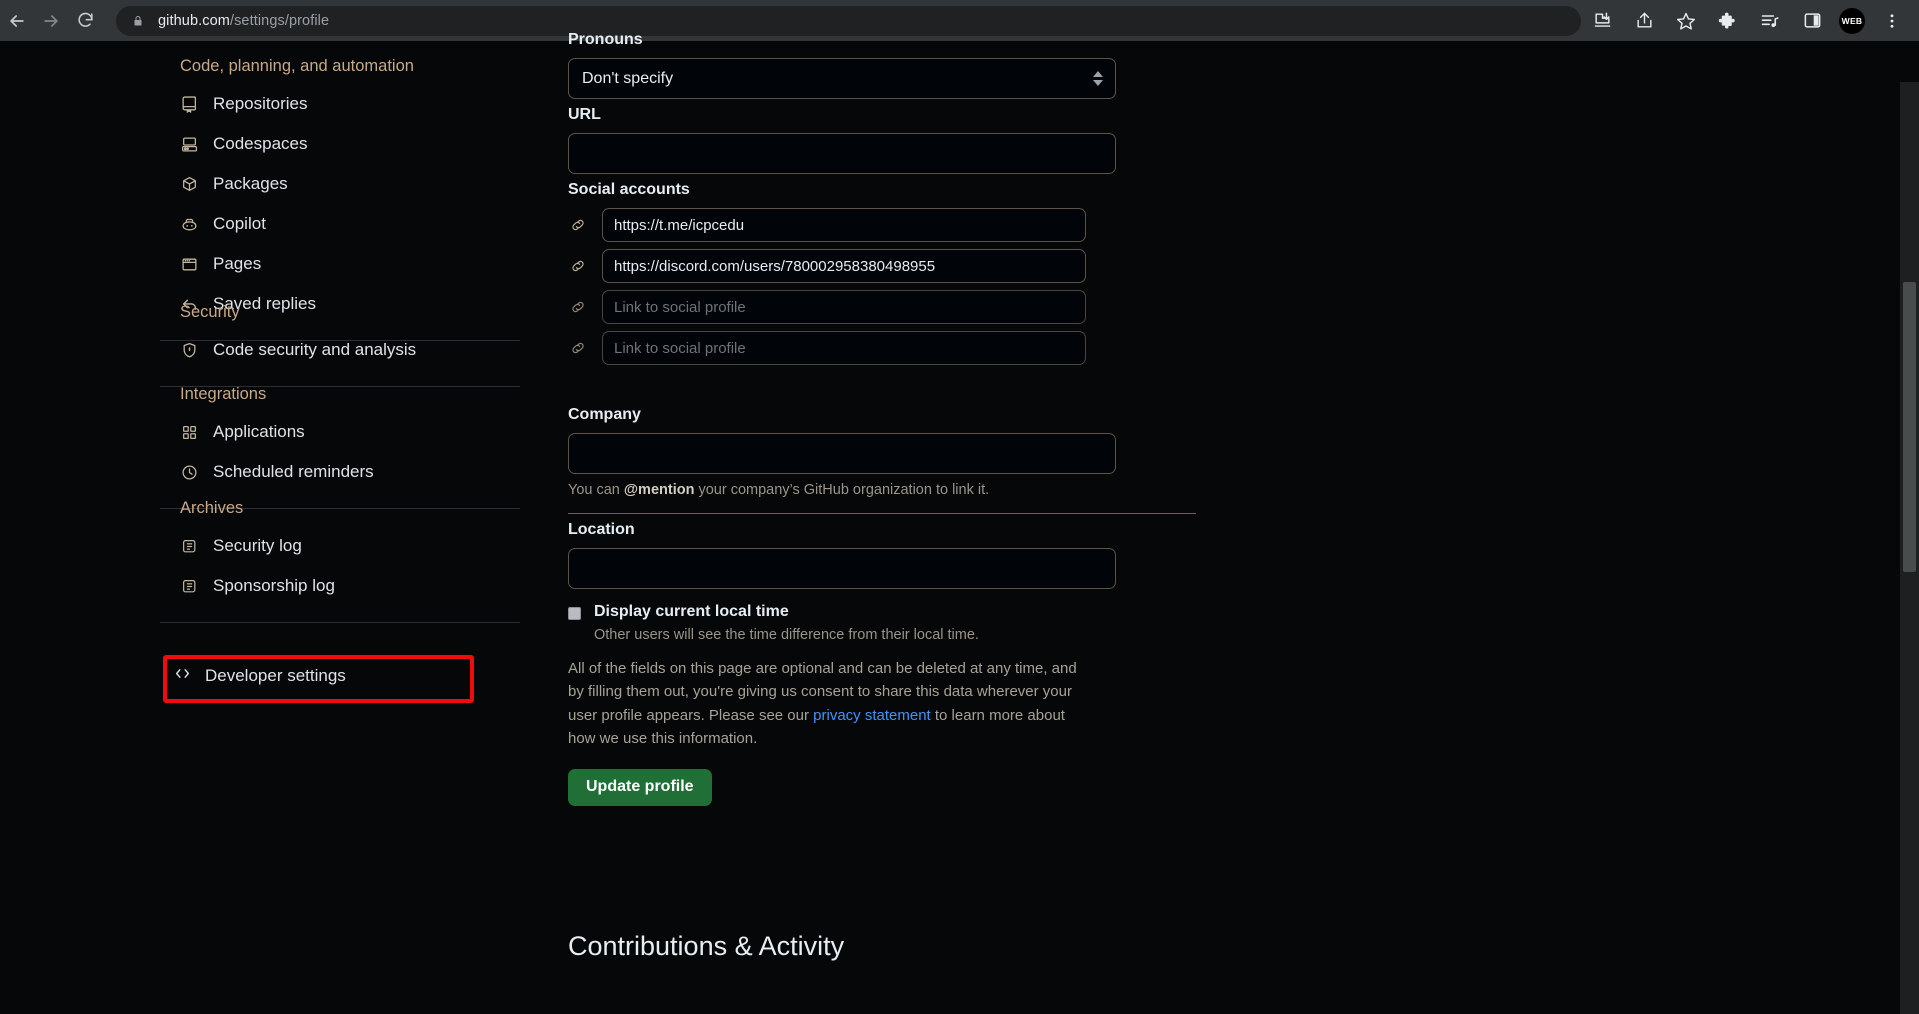 The width and height of the screenshot is (1919, 1014). I want to click on arrow-right-icon, so click(51, 20).